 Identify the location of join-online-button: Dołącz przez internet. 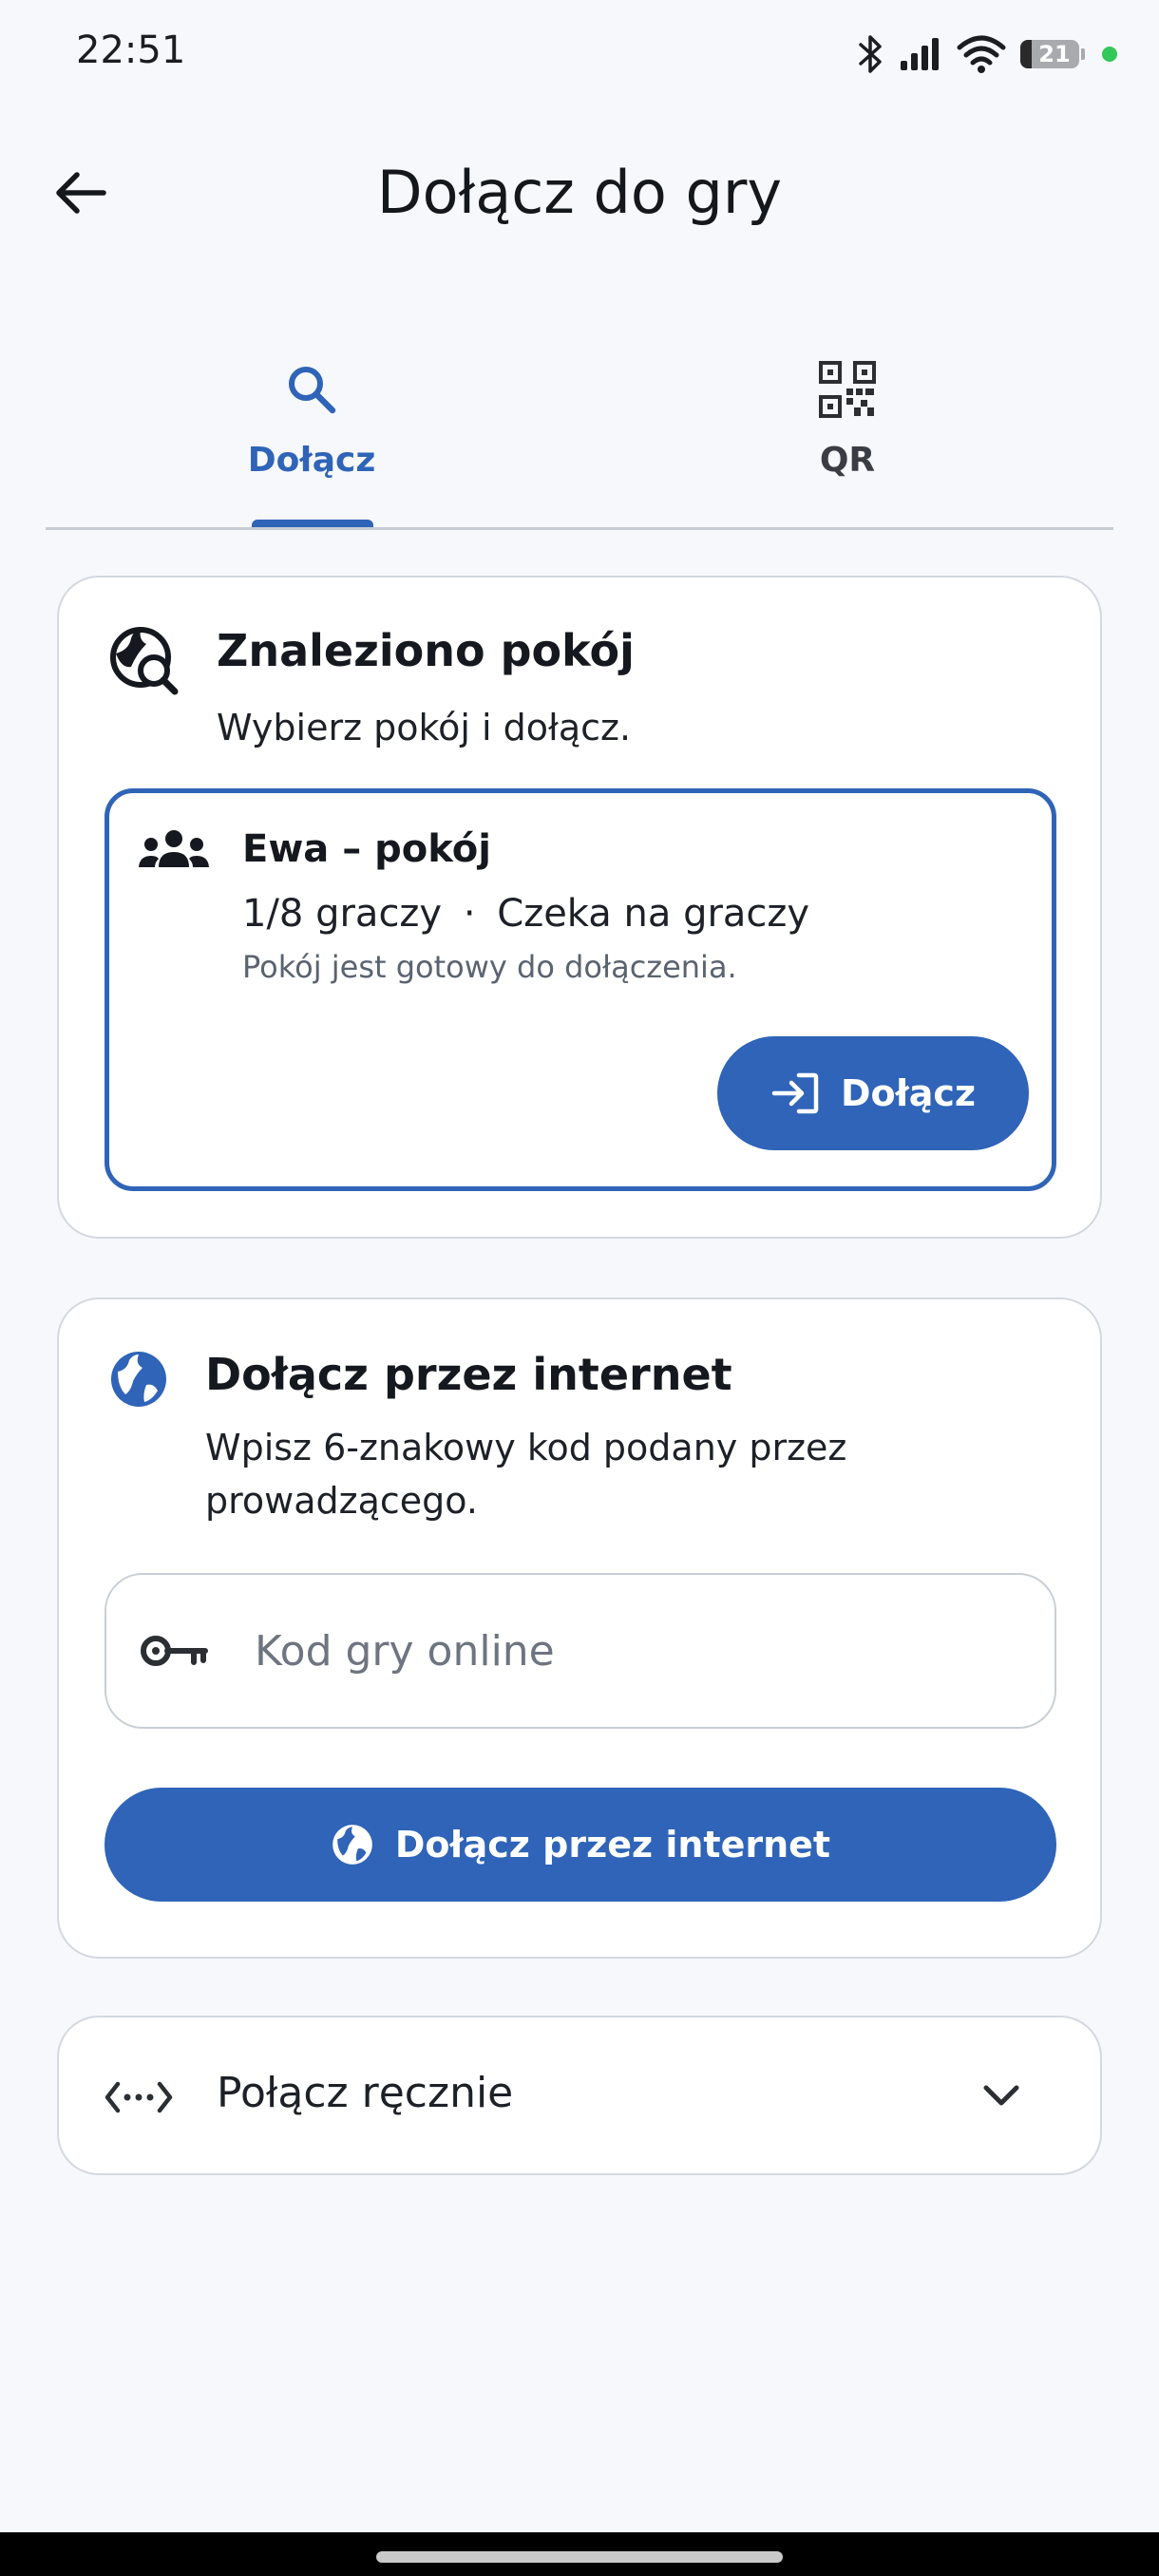
(580, 1845).